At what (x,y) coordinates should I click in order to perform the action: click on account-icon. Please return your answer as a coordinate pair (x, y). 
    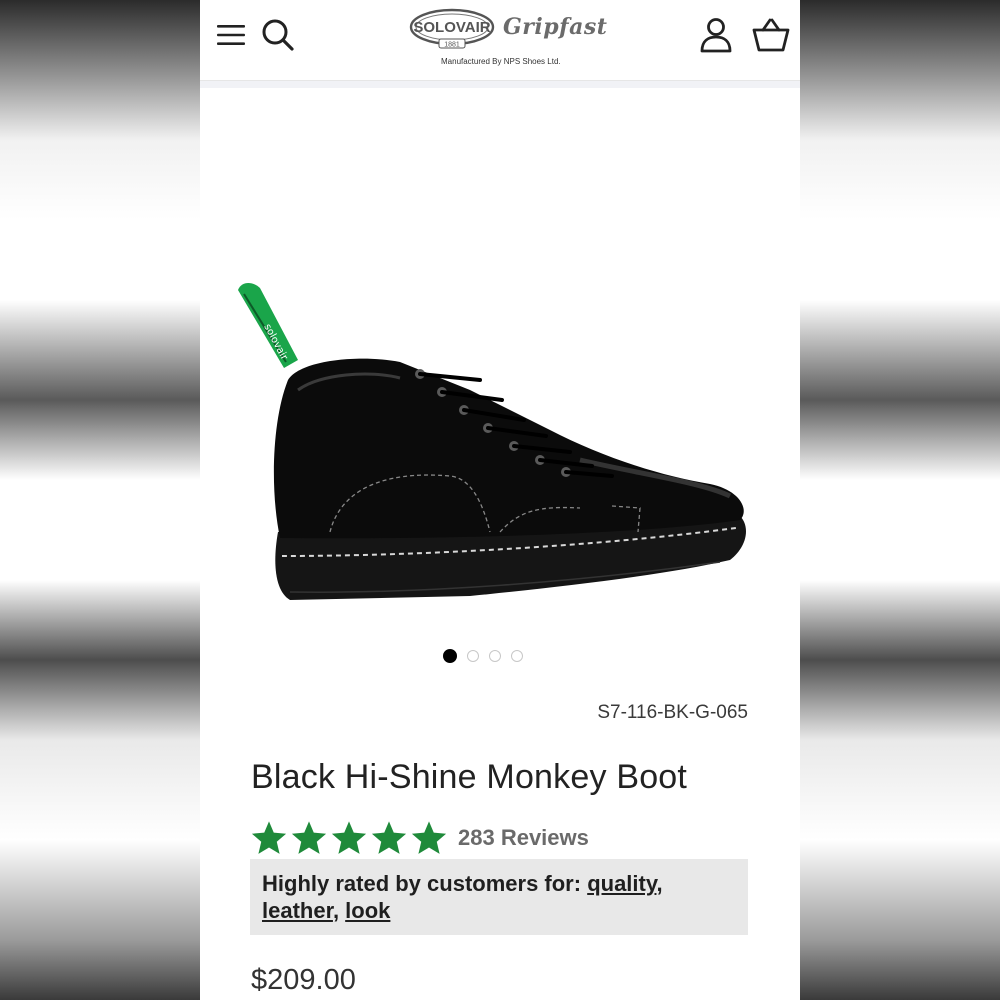
    Looking at the image, I should click on (716, 35).